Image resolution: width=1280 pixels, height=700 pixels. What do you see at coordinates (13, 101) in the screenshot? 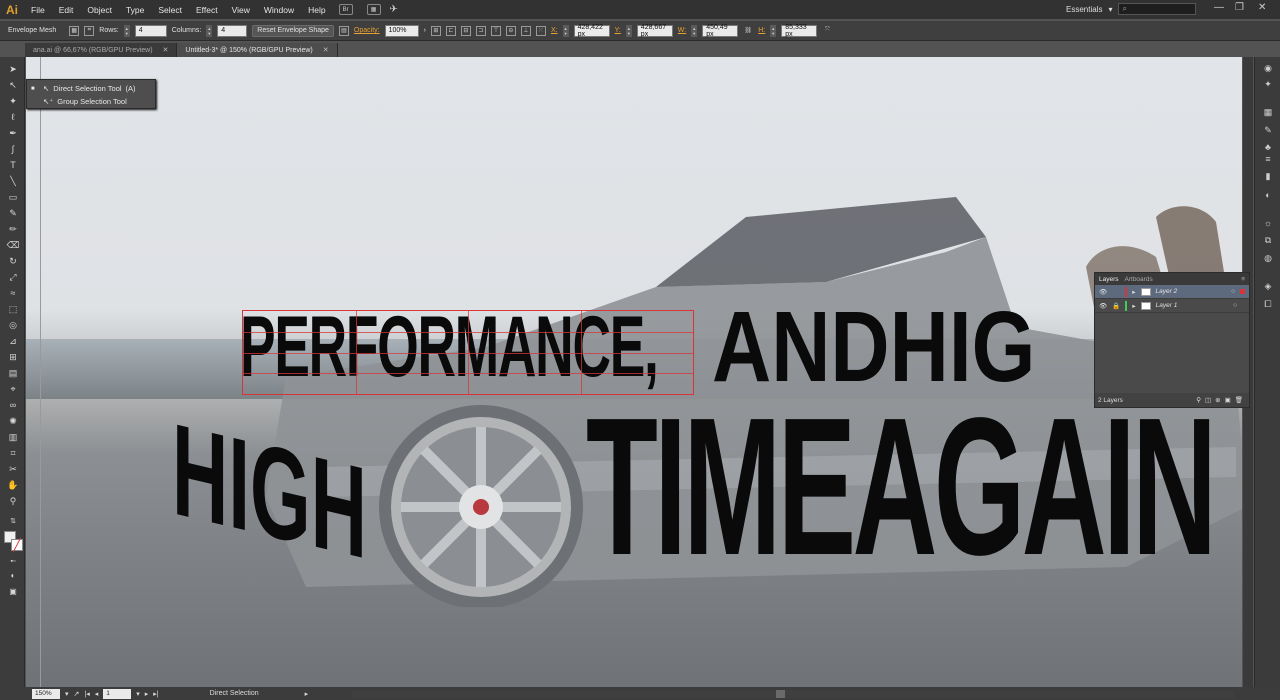
I see `magic-wand-icon: ✦` at bounding box center [13, 101].